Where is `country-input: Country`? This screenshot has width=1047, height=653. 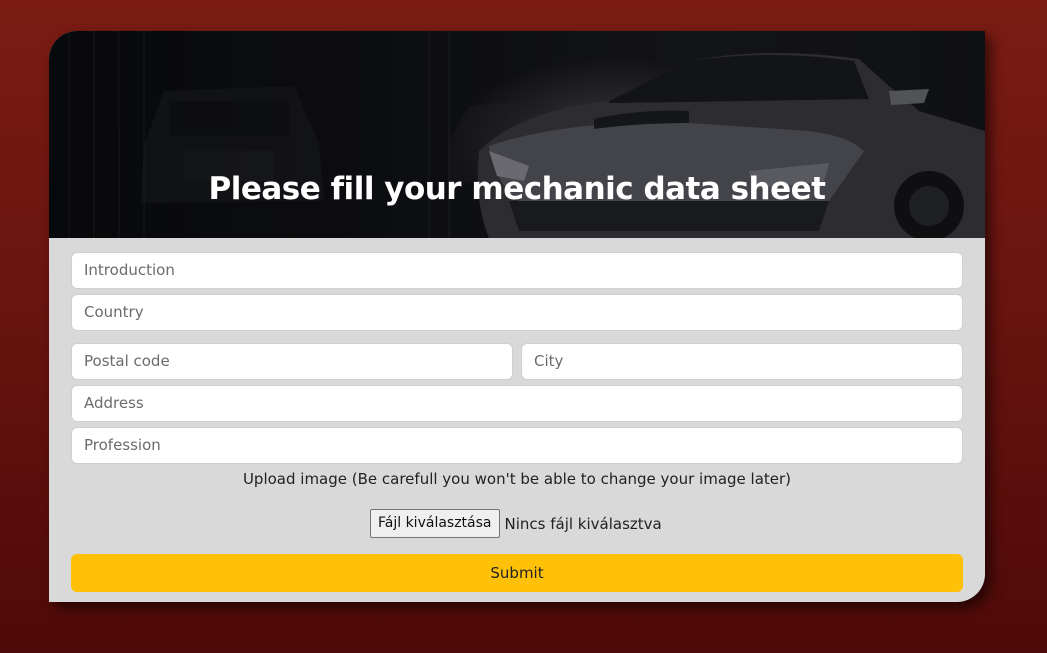
country-input: Country is located at coordinates (517, 312).